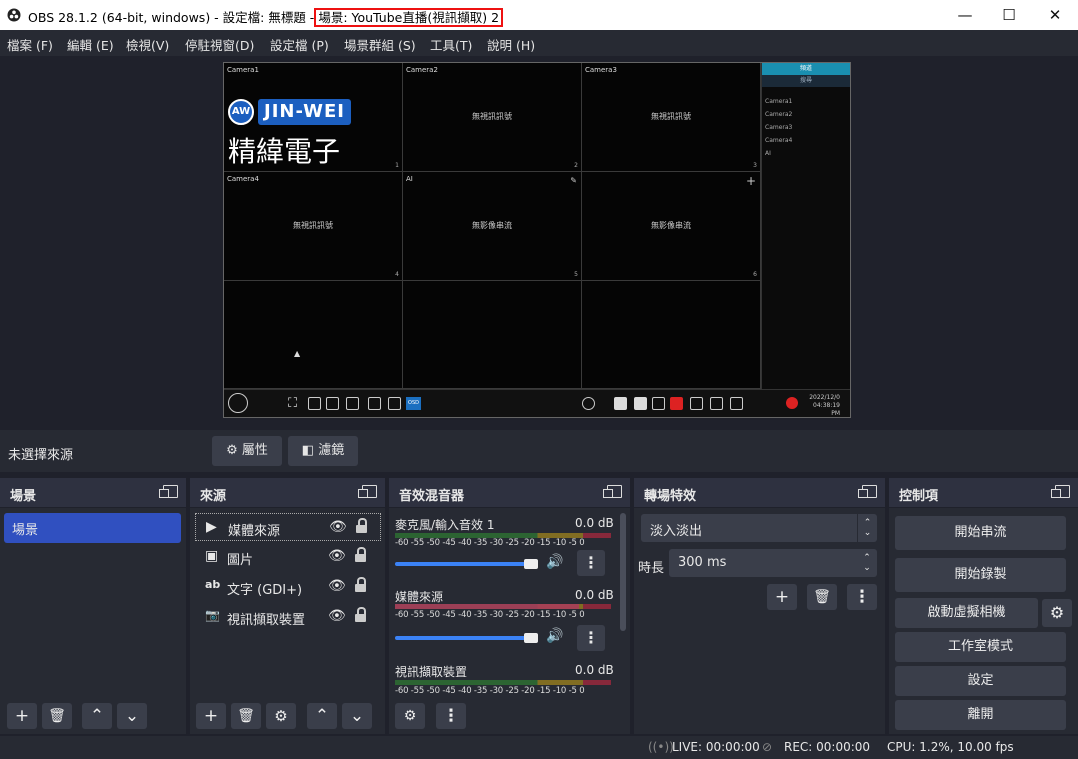 The image size is (1078, 759). Describe the element at coordinates (862, 597) in the screenshot. I see `transition-menu-button: ⋮` at that location.